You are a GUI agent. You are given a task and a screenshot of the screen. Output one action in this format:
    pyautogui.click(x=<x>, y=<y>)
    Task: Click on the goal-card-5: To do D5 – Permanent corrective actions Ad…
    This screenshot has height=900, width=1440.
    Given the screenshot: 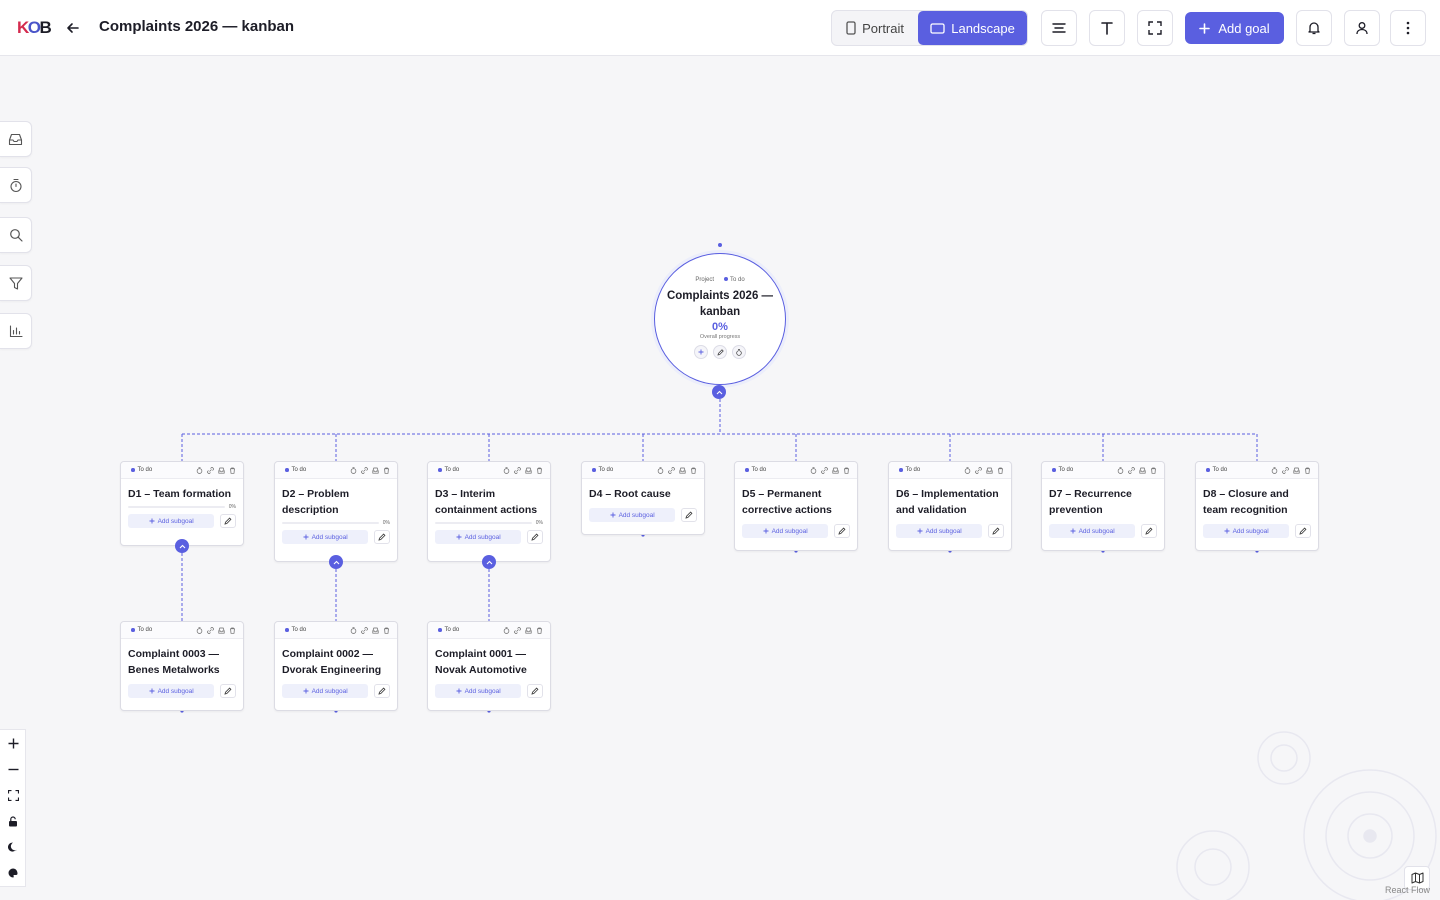 What is the action you would take?
    pyautogui.click(x=796, y=506)
    